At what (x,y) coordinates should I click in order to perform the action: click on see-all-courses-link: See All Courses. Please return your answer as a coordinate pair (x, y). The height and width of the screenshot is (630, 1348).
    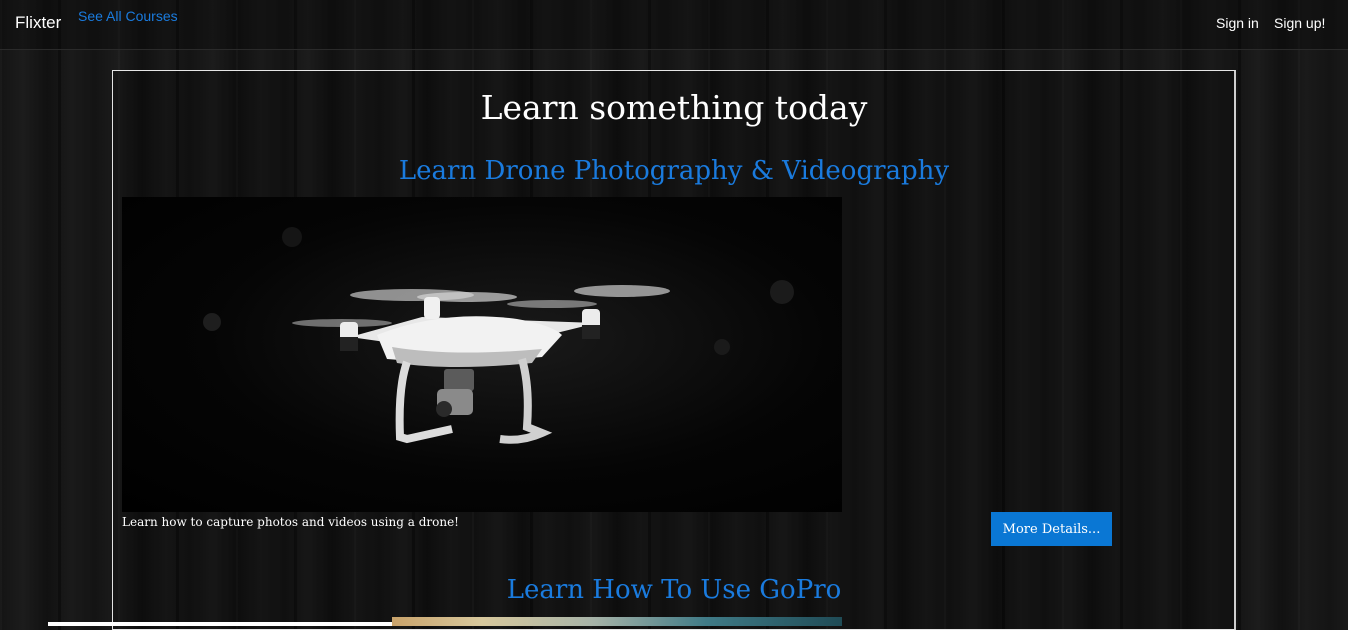
    Looking at the image, I should click on (128, 16).